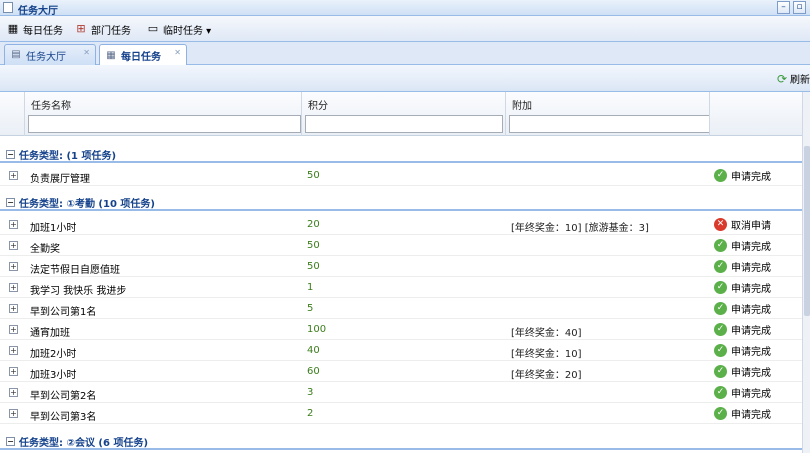  I want to click on header-expander-col, so click(12, 114).